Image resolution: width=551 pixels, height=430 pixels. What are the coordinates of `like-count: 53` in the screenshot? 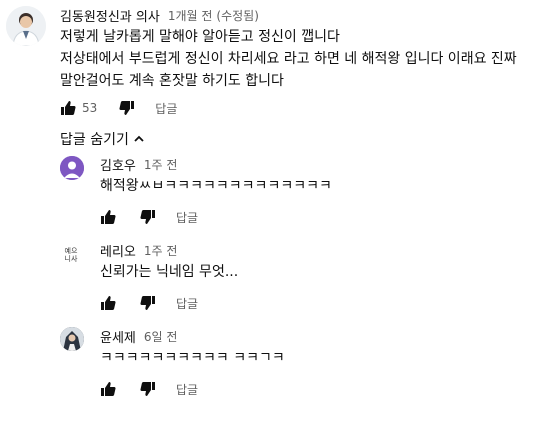 It's located at (90, 108).